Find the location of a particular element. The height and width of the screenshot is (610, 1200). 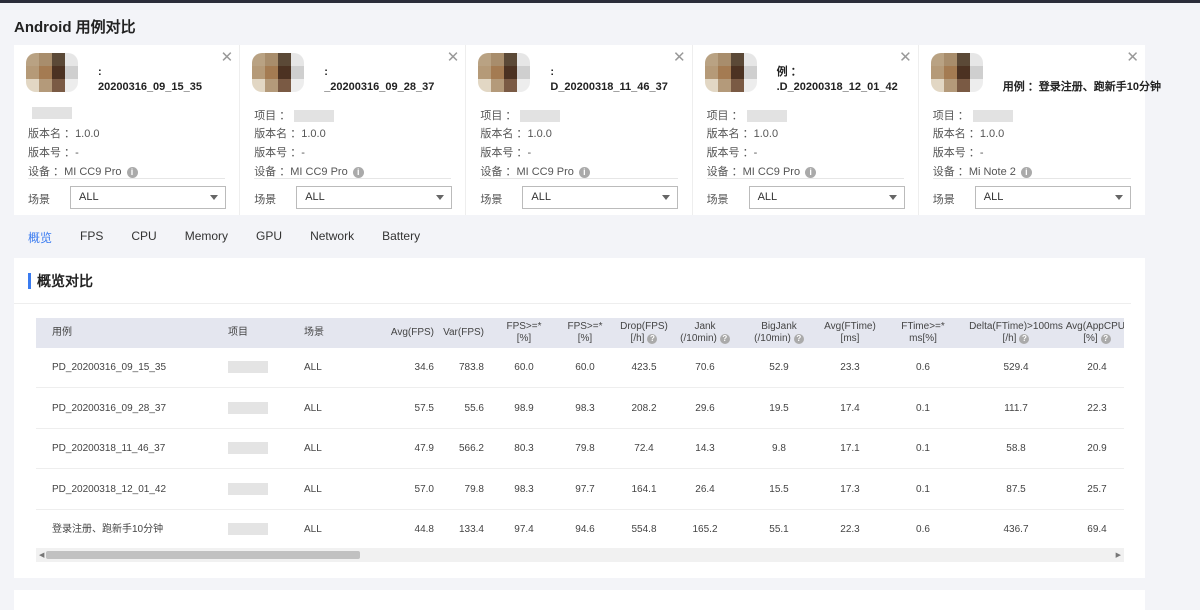

tab-memory: Memory is located at coordinates (206, 237).